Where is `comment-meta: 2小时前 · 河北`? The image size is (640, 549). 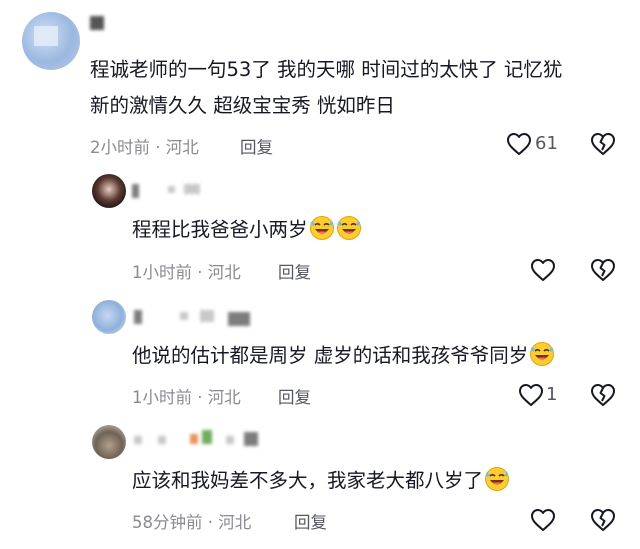
comment-meta: 2小时前 · 河北 is located at coordinates (144, 146).